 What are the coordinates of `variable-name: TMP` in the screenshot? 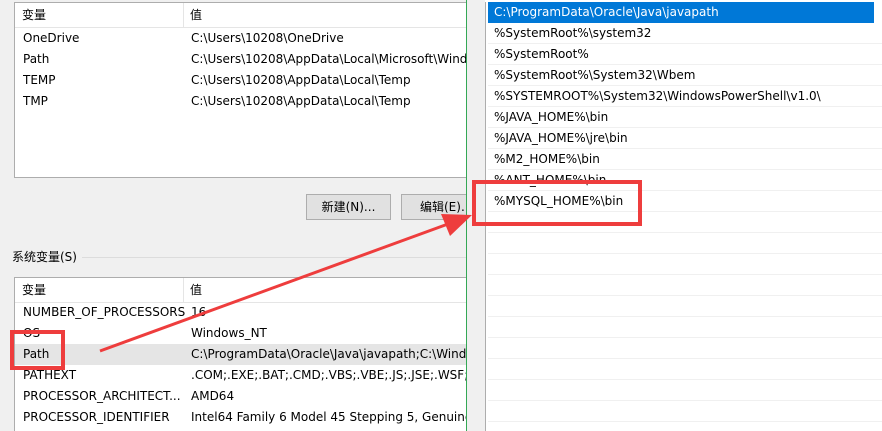 It's located at (35, 101).